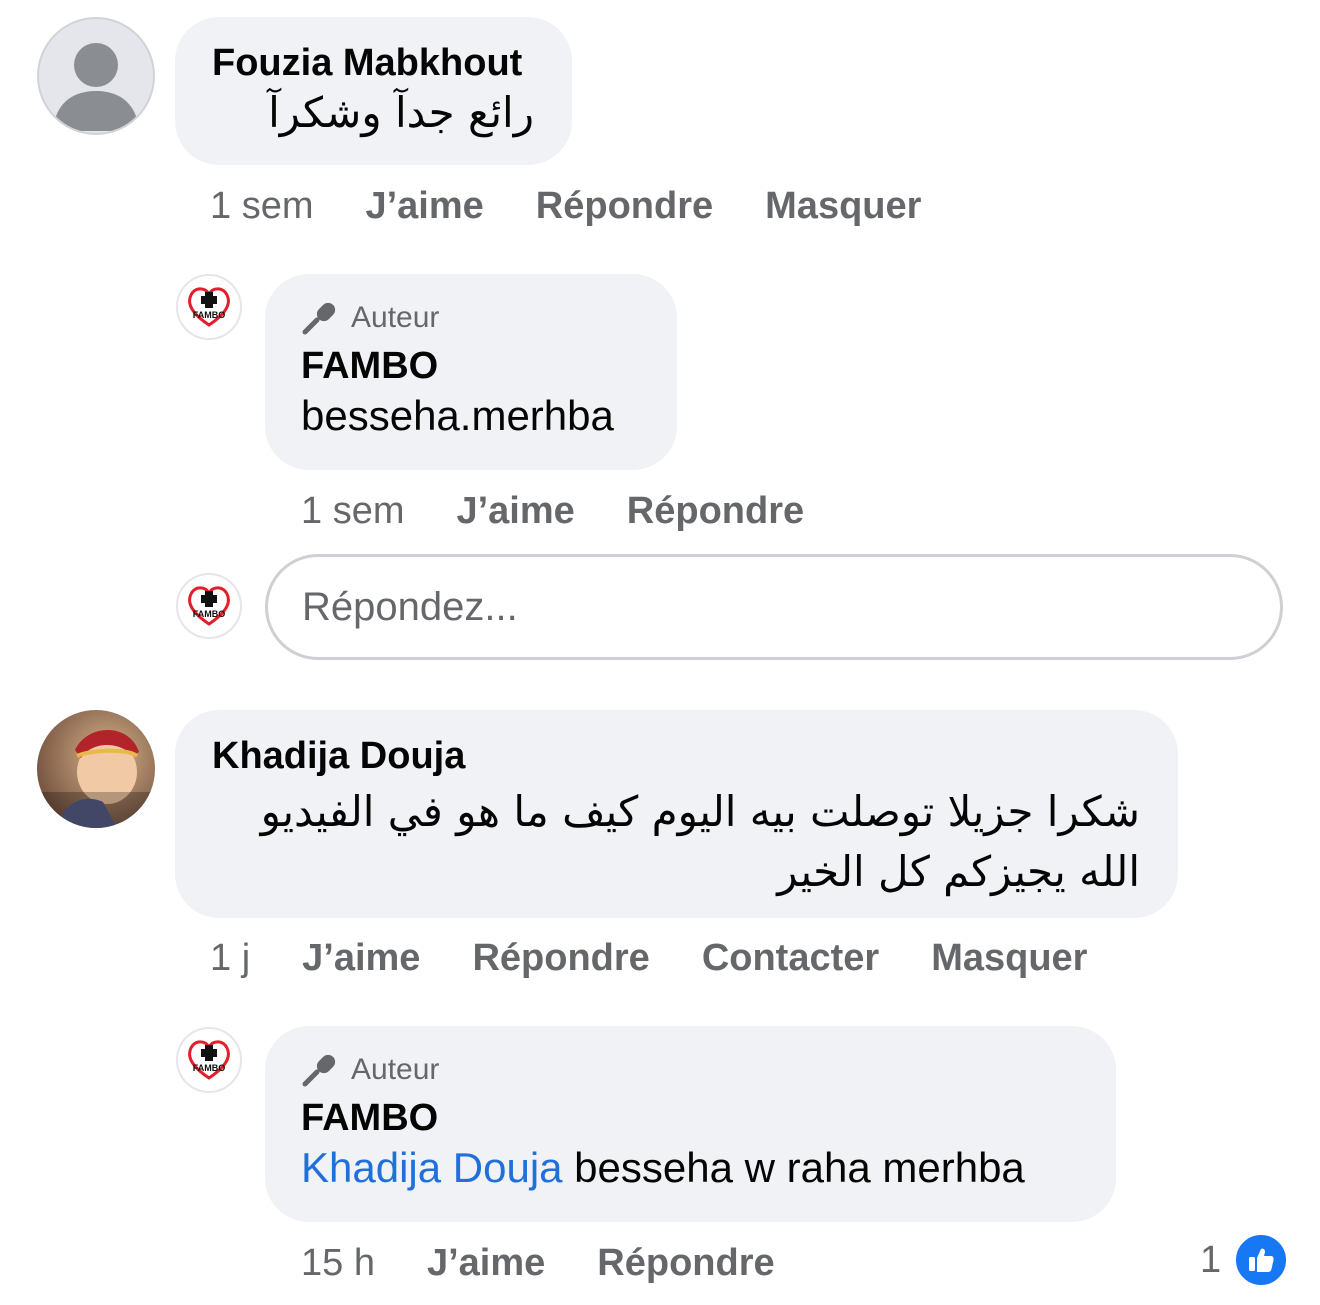  Describe the element at coordinates (1261, 1260) in the screenshot. I see `thumbs-up-icon` at that location.